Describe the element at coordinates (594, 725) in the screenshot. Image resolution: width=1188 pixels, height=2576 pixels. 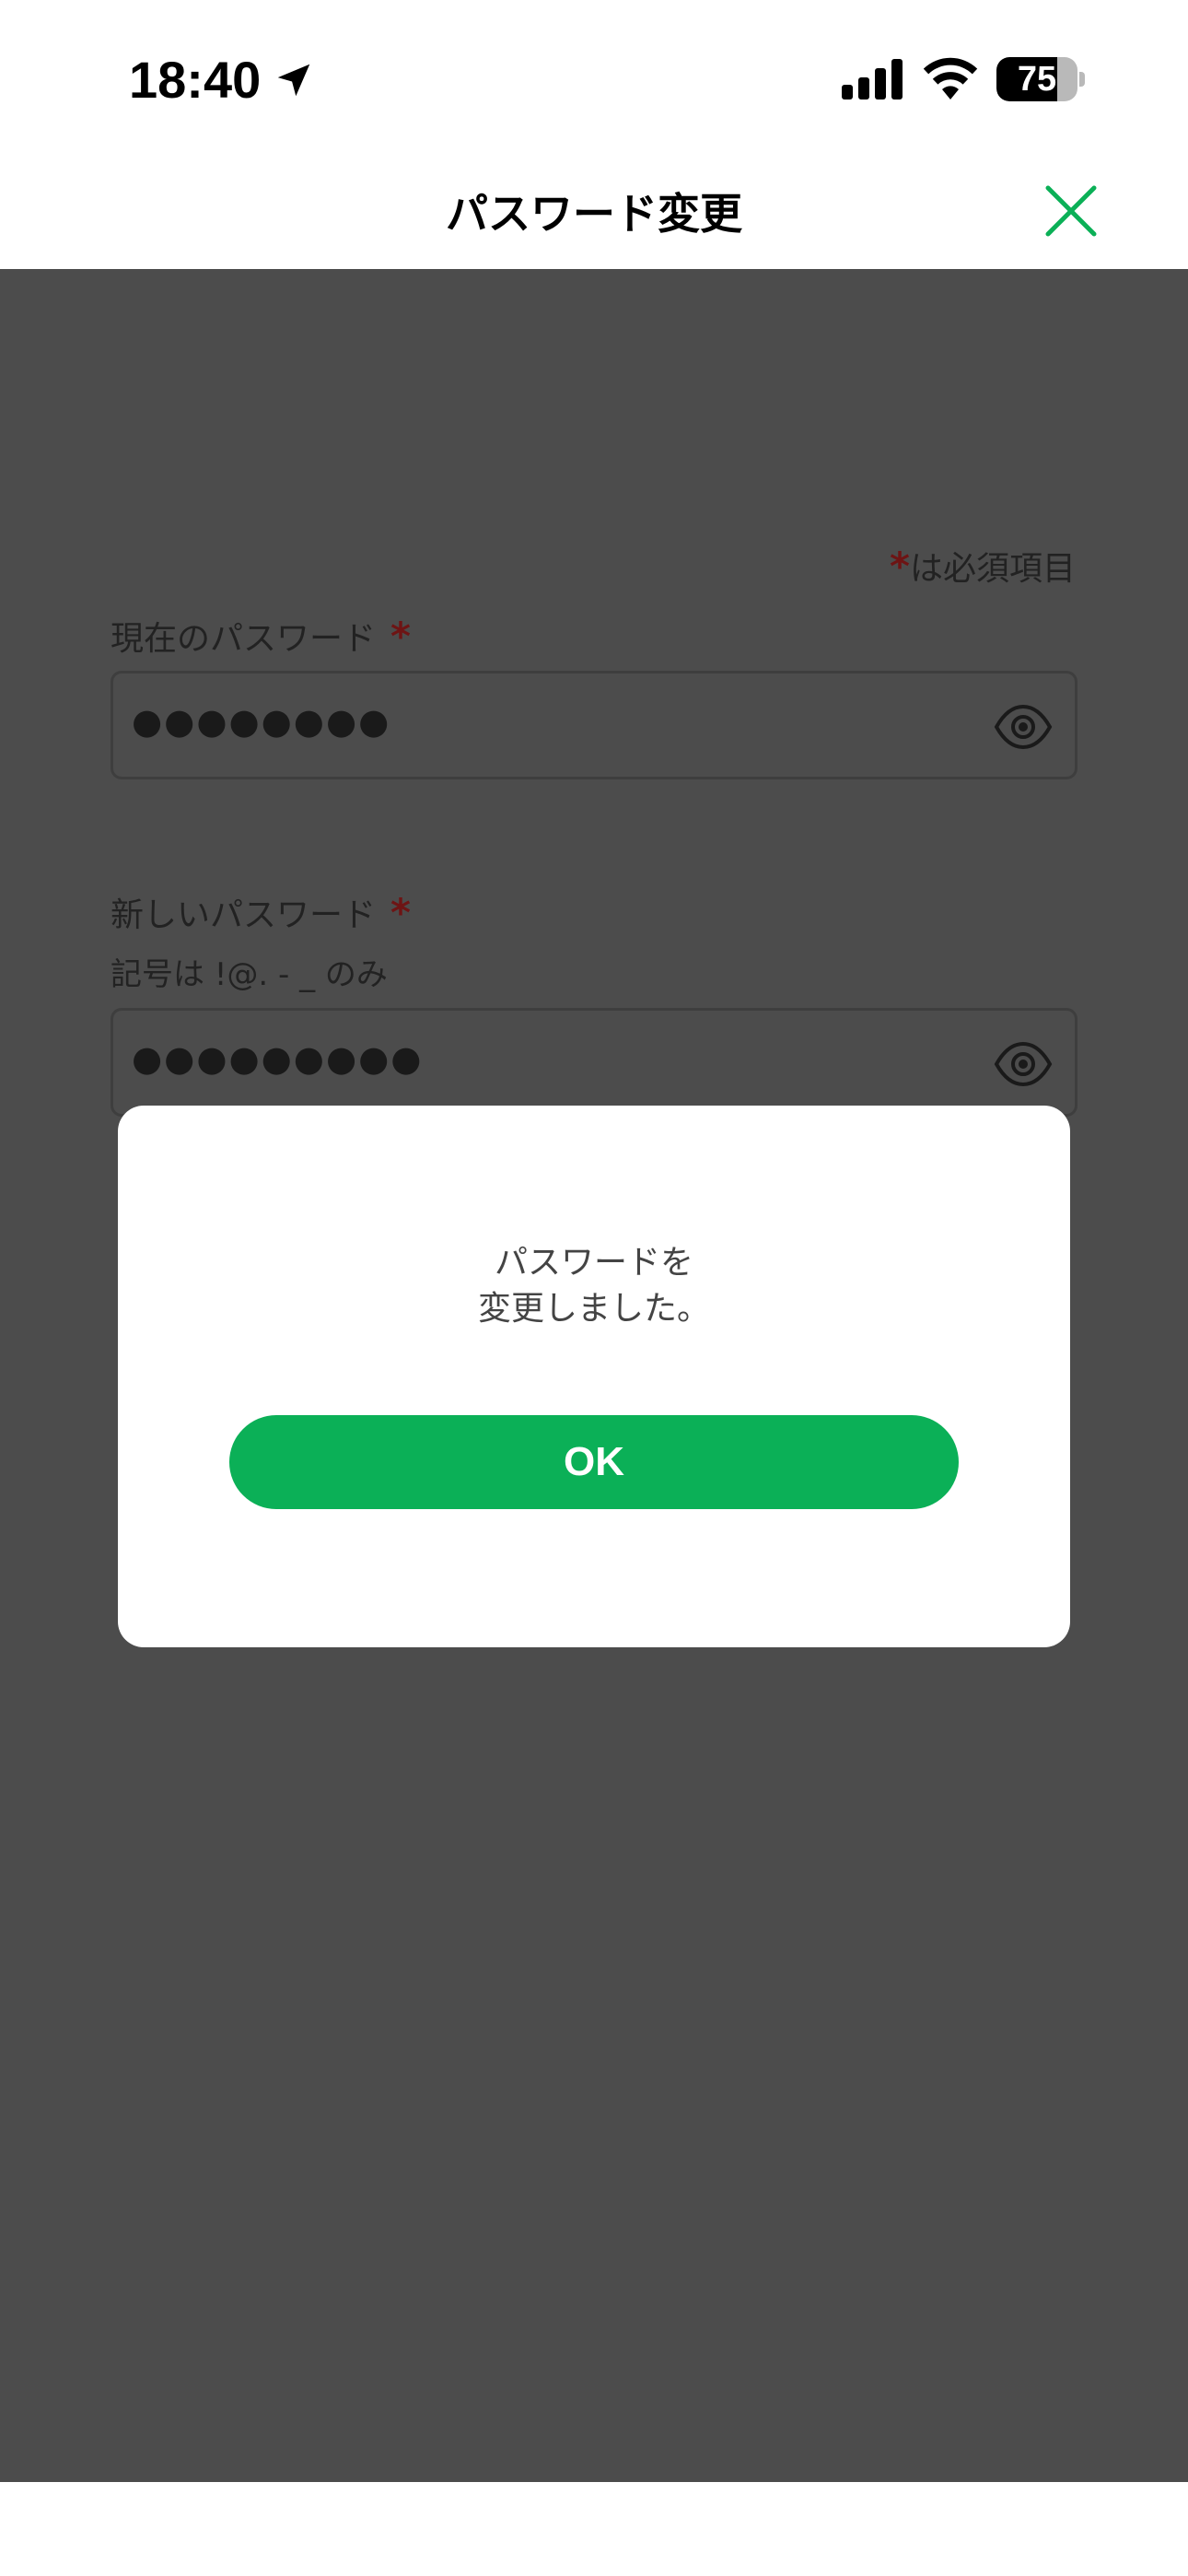
I see `current-password-field: ●●●●●●●●` at that location.